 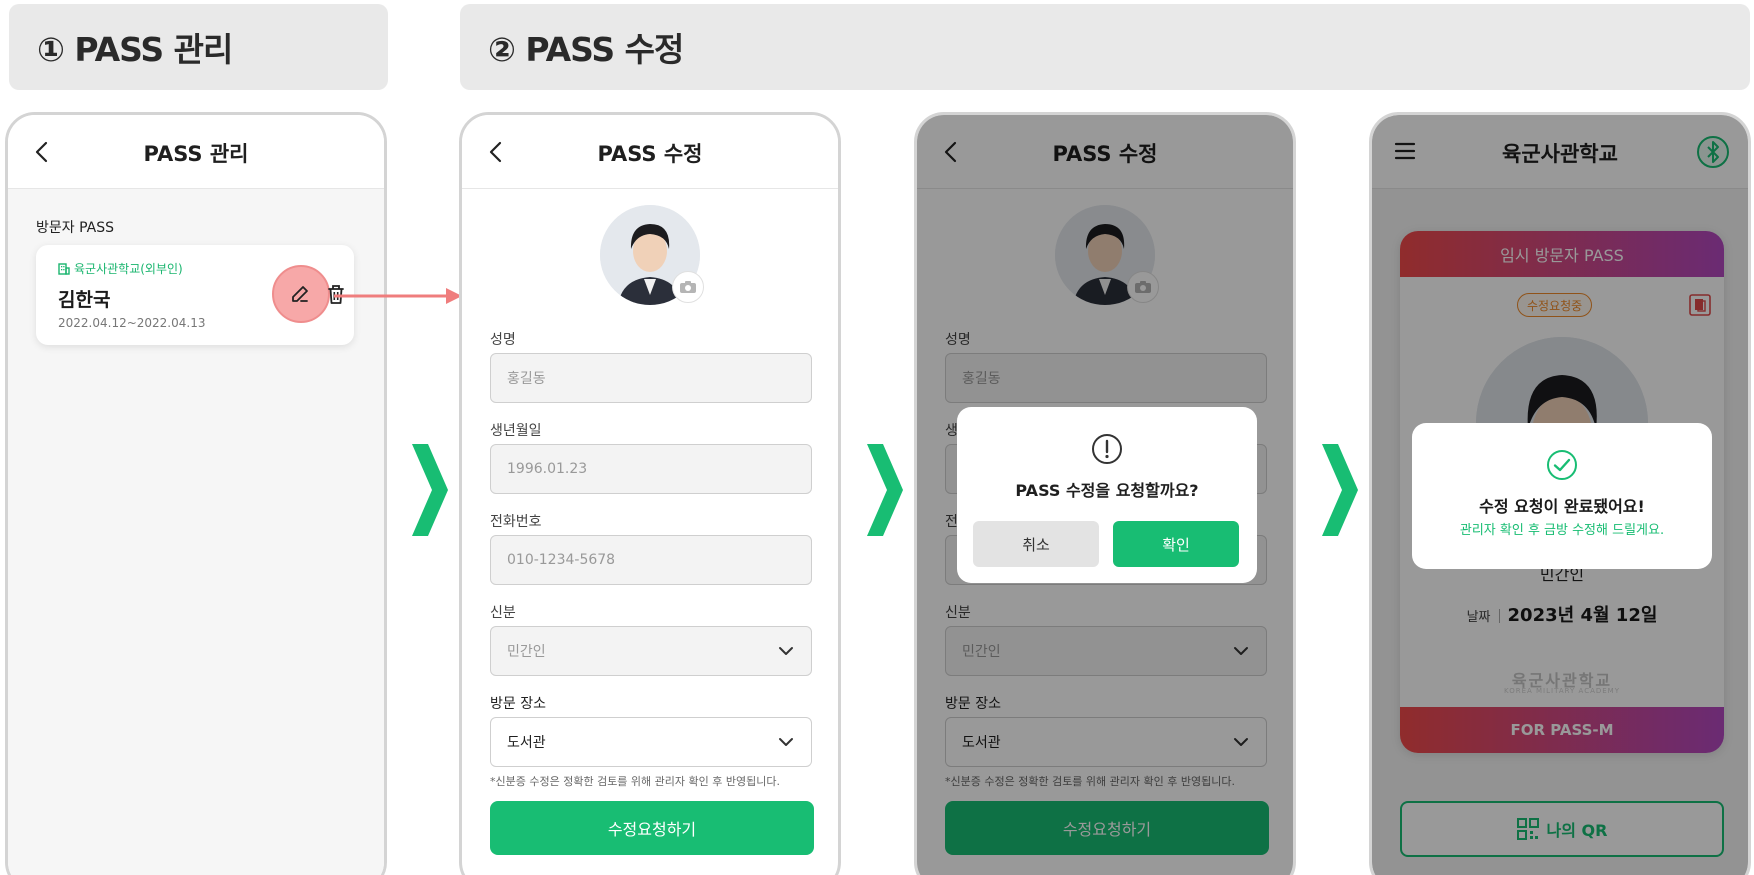 What do you see at coordinates (526, 652) in the screenshot?
I see `identity-value: 민간인` at bounding box center [526, 652].